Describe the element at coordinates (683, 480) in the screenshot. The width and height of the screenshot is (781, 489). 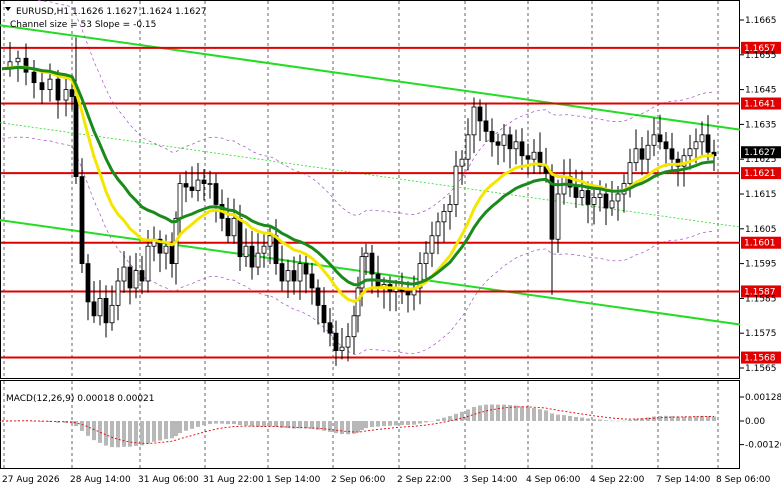
I see `x-tick-label: 7 Sep 14:00` at that location.